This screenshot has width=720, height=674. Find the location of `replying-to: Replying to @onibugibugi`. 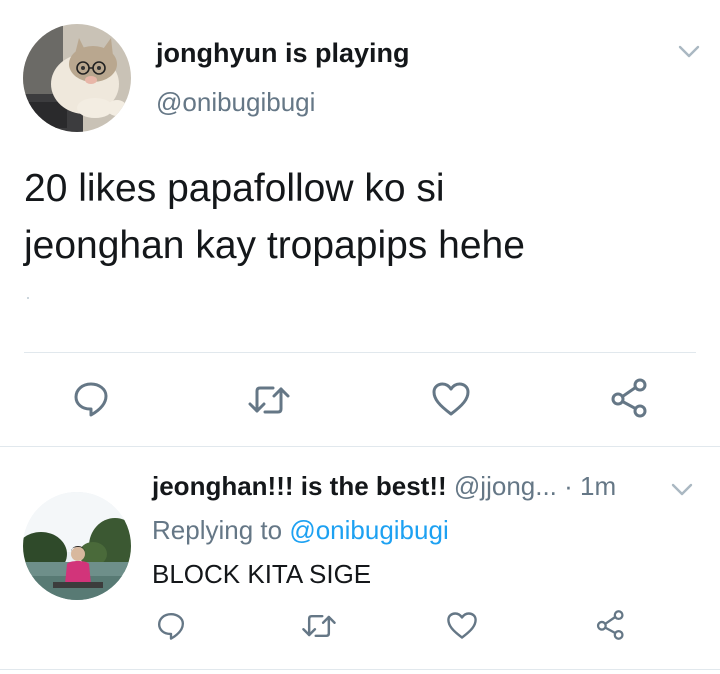

replying-to: Replying to @onibugibugi is located at coordinates (300, 530).